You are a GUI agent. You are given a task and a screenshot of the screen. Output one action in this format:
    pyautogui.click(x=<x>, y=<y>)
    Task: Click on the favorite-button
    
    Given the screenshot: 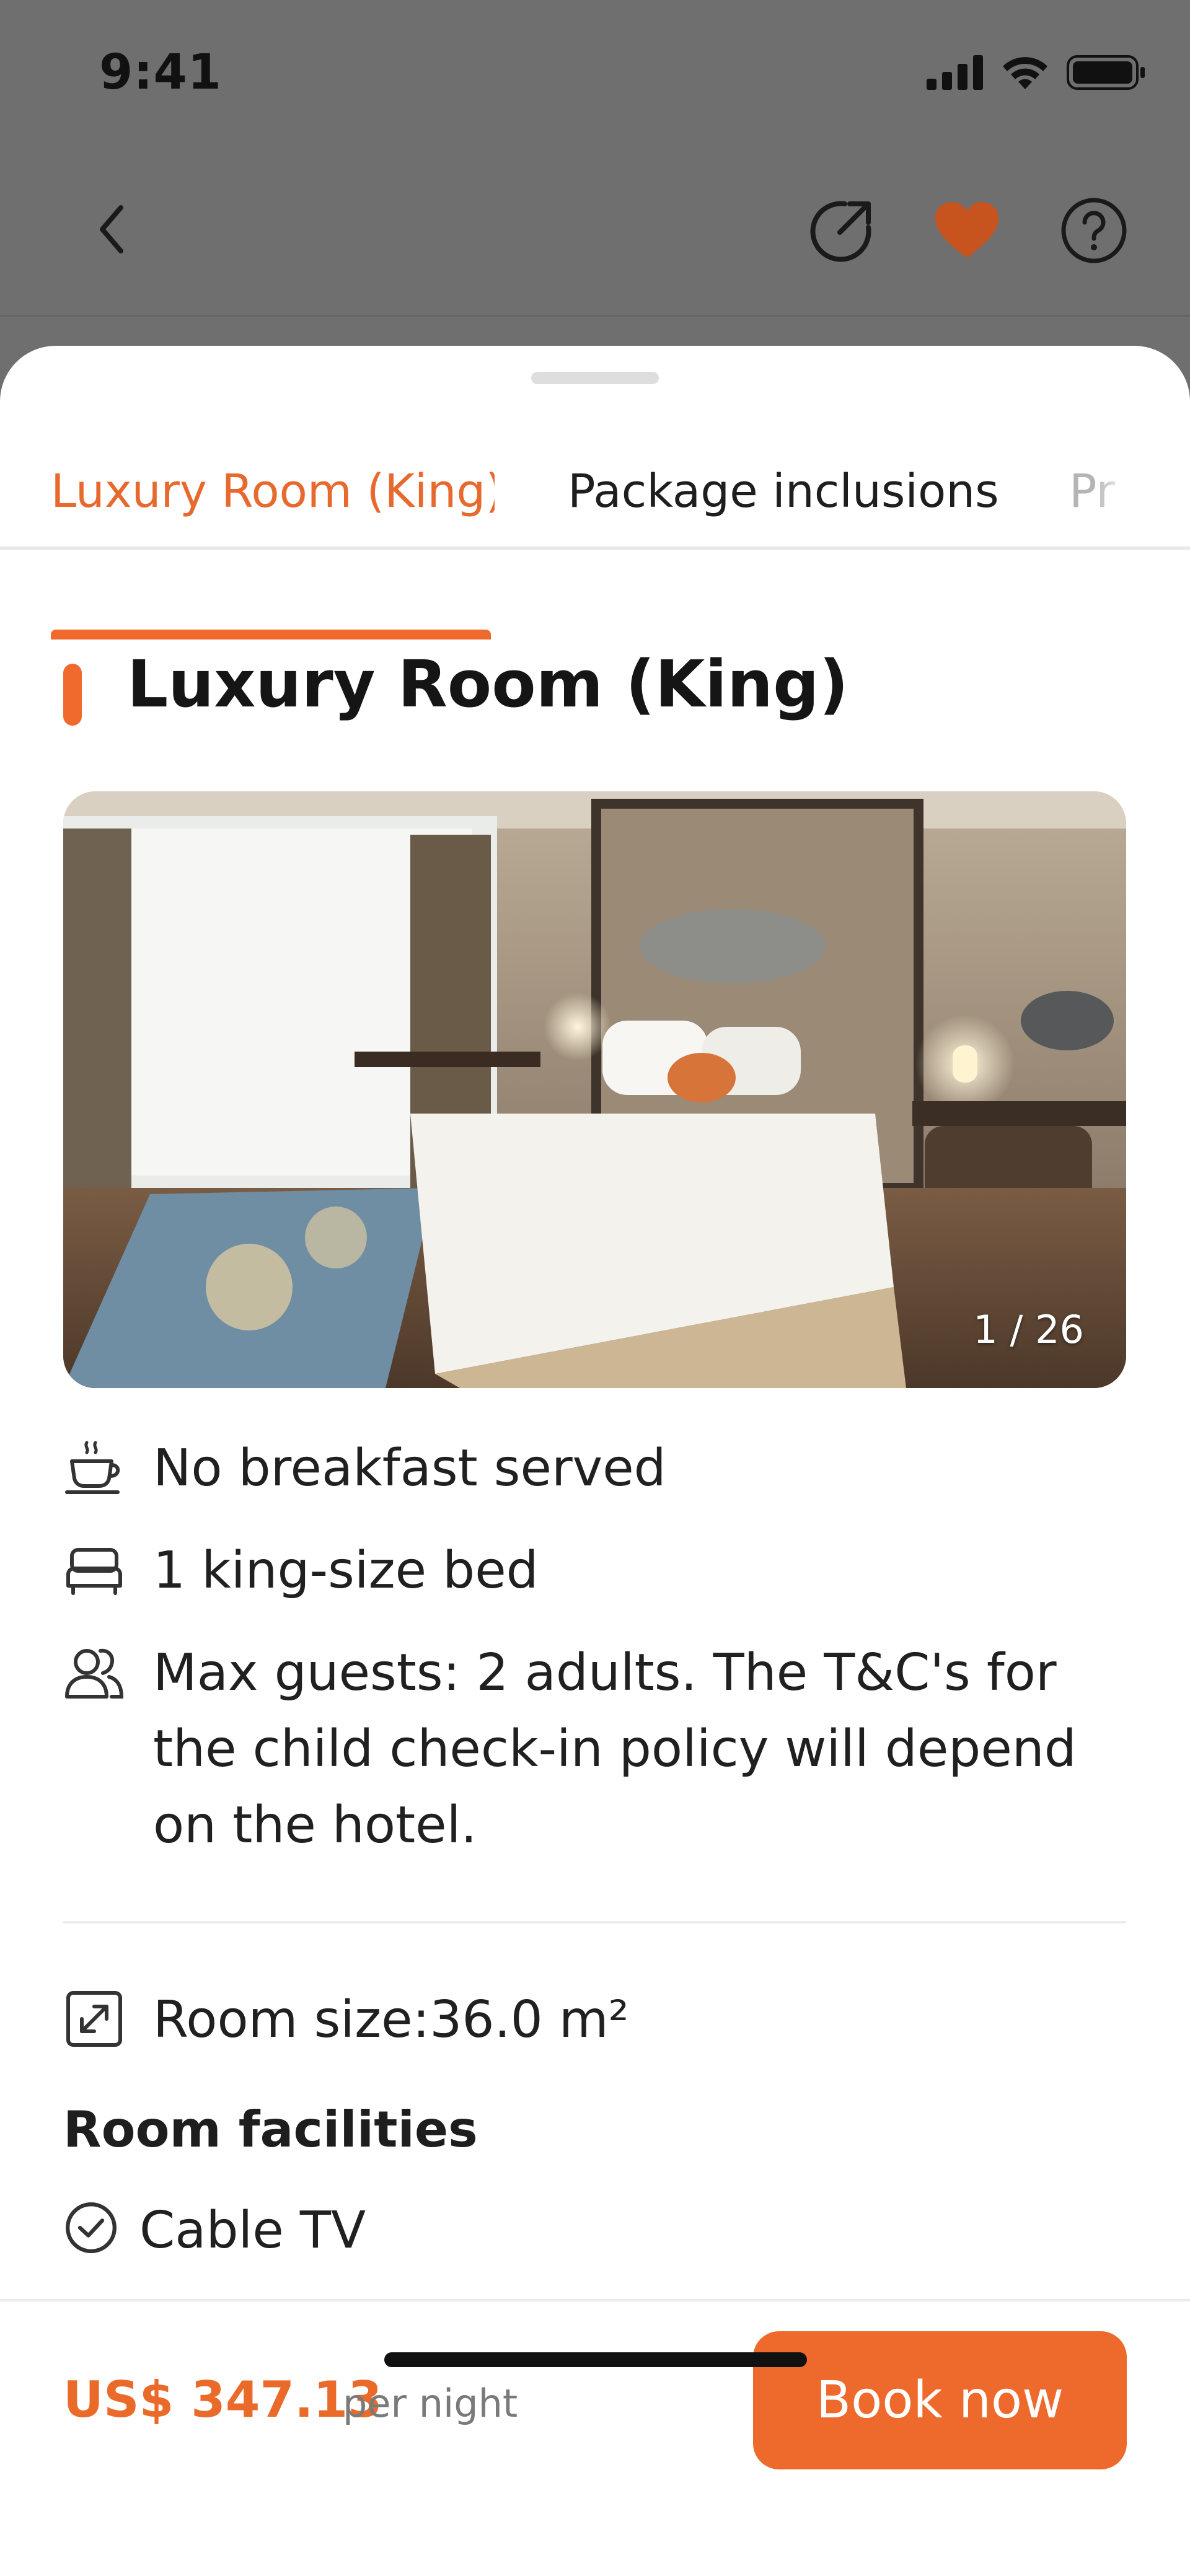 What is the action you would take?
    pyautogui.click(x=967, y=231)
    